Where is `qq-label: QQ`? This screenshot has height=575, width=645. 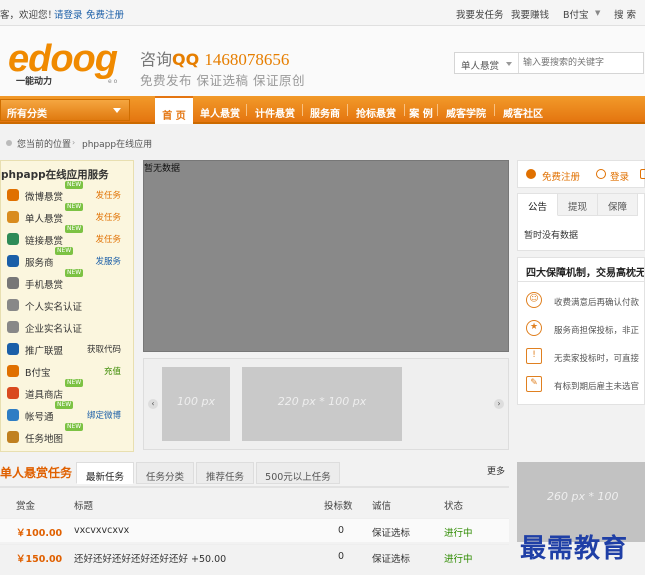 qq-label: QQ is located at coordinates (186, 59).